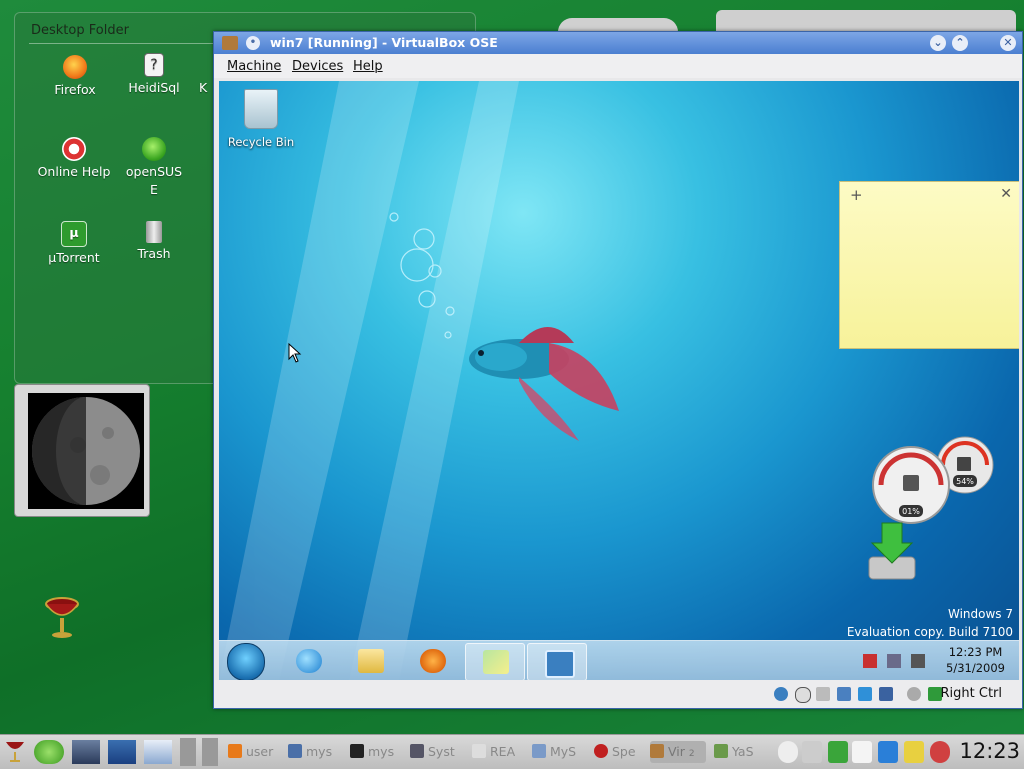 This screenshot has width=1024, height=769. What do you see at coordinates (199, 752) in the screenshot?
I see `desktop-pager` at bounding box center [199, 752].